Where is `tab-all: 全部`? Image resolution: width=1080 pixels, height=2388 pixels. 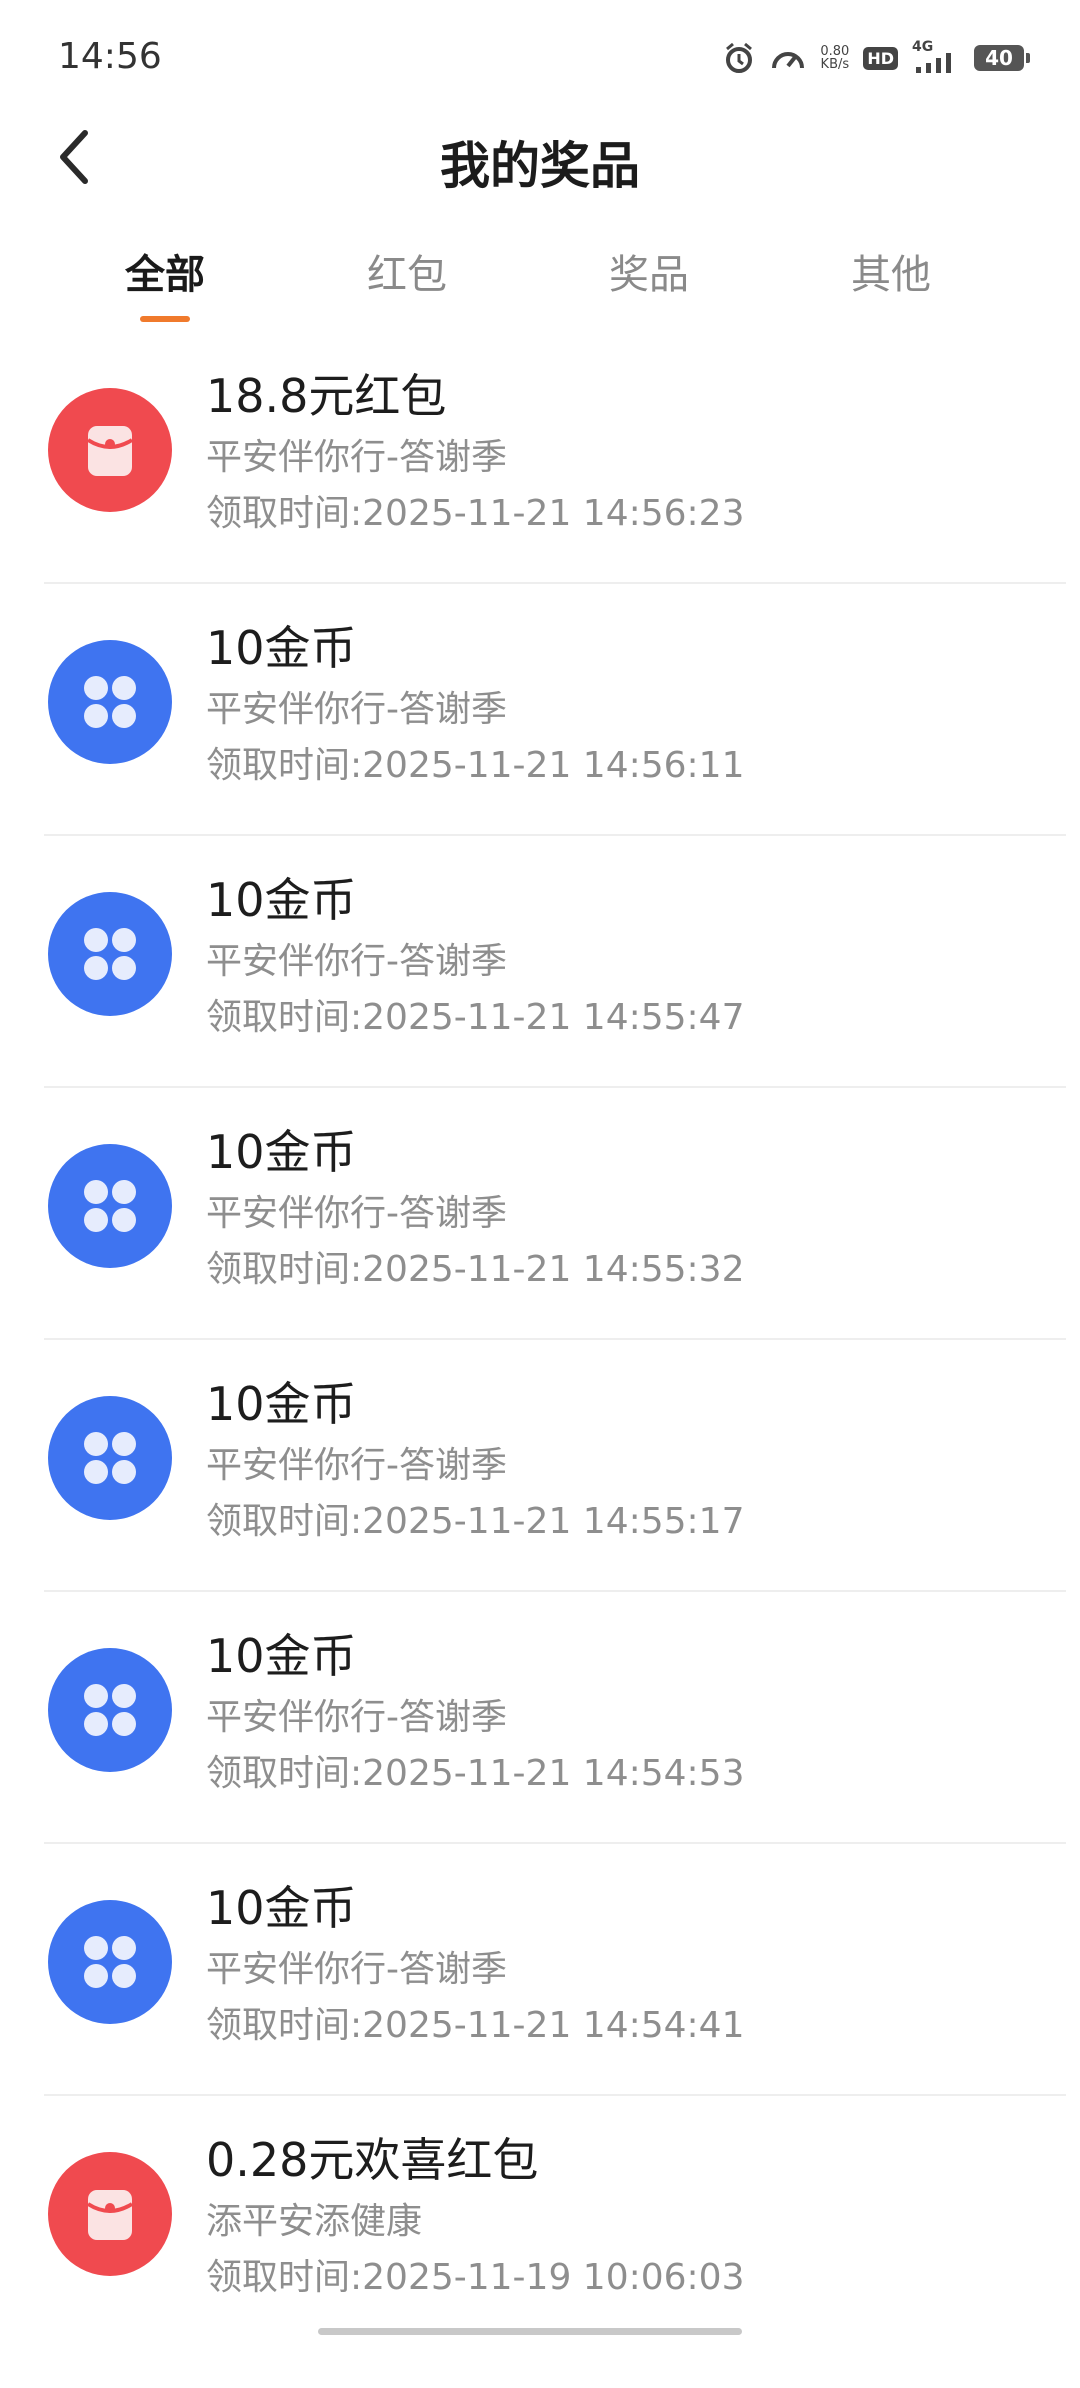 tab-all: 全部 is located at coordinates (165, 280).